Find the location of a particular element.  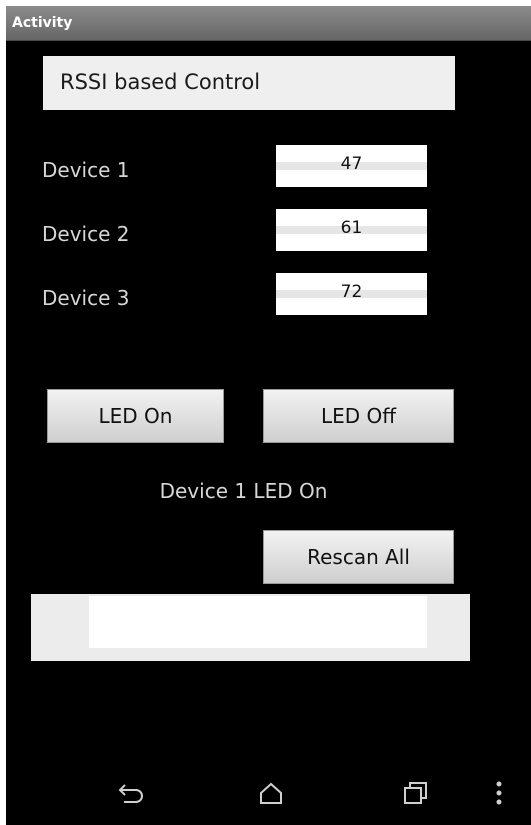

device-1-value-field: 47 is located at coordinates (351, 166).